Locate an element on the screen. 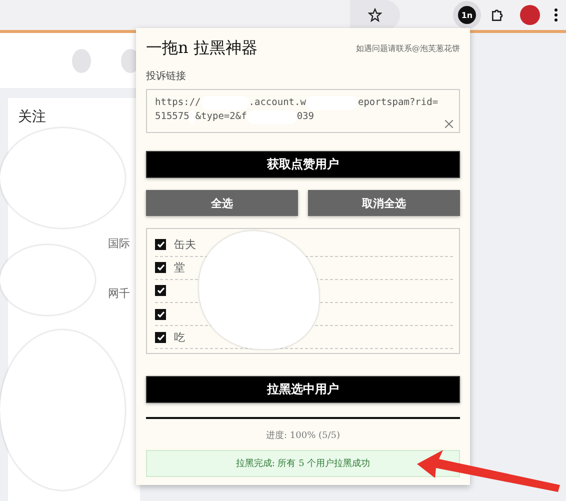 This screenshot has height=501, width=566. popup-title: 一拖n 拉黑神器 is located at coordinates (202, 48).